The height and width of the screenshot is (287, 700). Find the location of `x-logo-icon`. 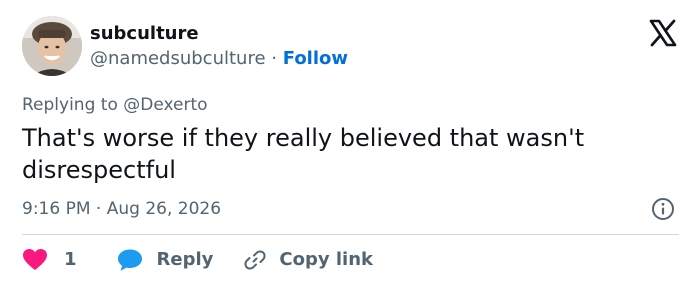

x-logo-icon is located at coordinates (663, 33).